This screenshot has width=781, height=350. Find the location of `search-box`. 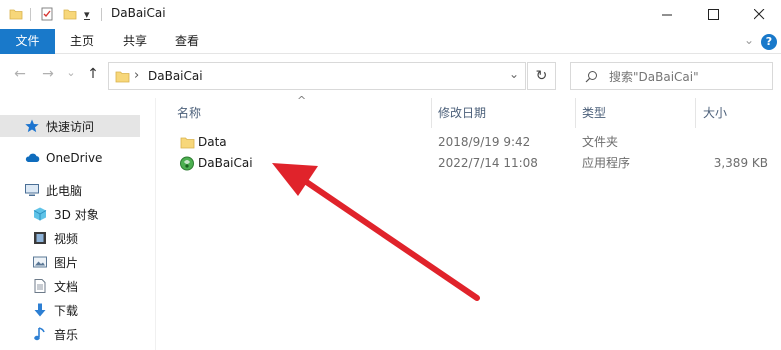

search-box is located at coordinates (671, 76).